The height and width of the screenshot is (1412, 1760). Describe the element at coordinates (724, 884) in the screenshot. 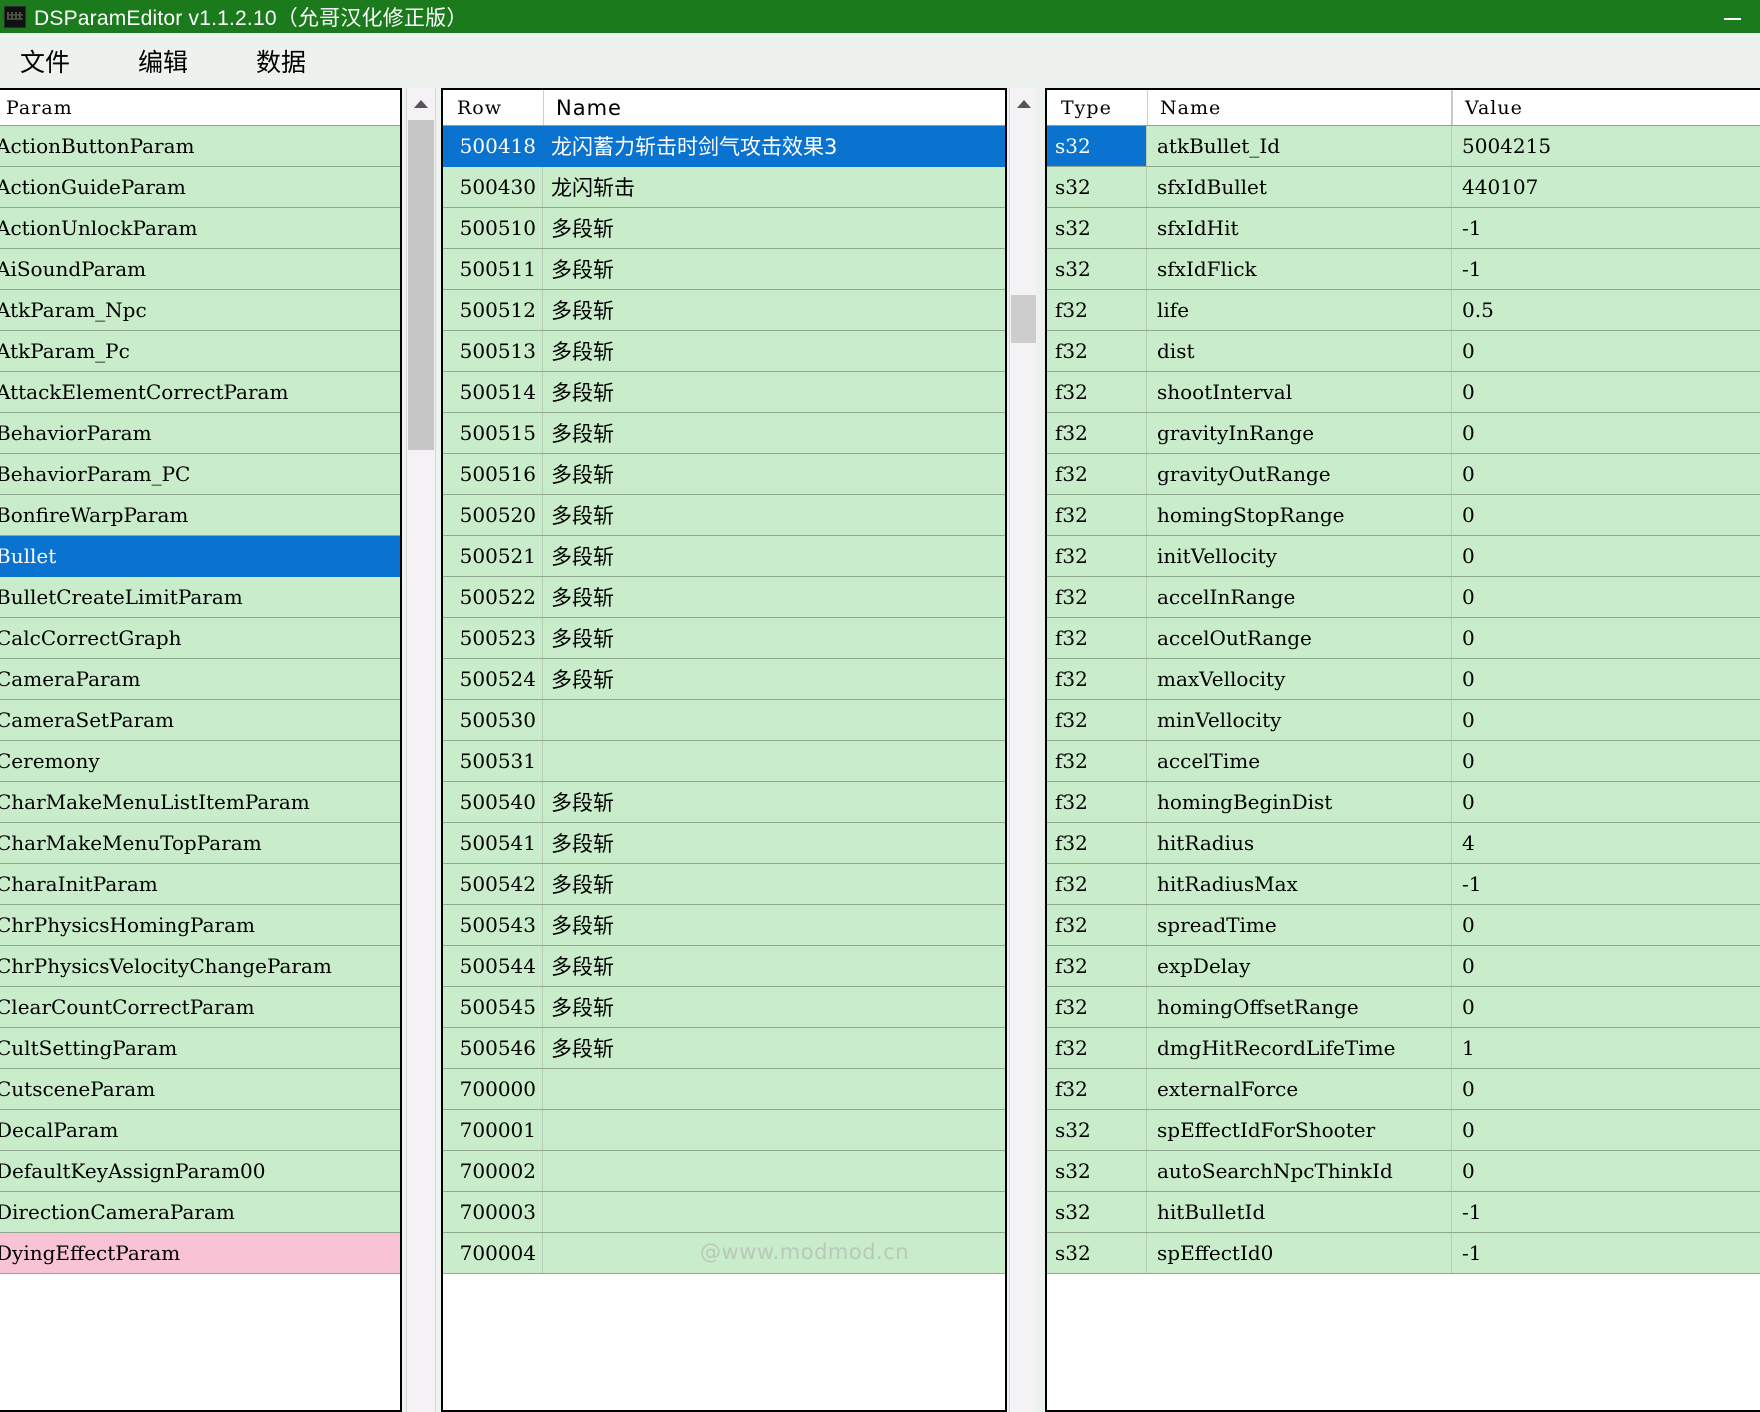

I see `table-row: 500542 多段斩` at that location.